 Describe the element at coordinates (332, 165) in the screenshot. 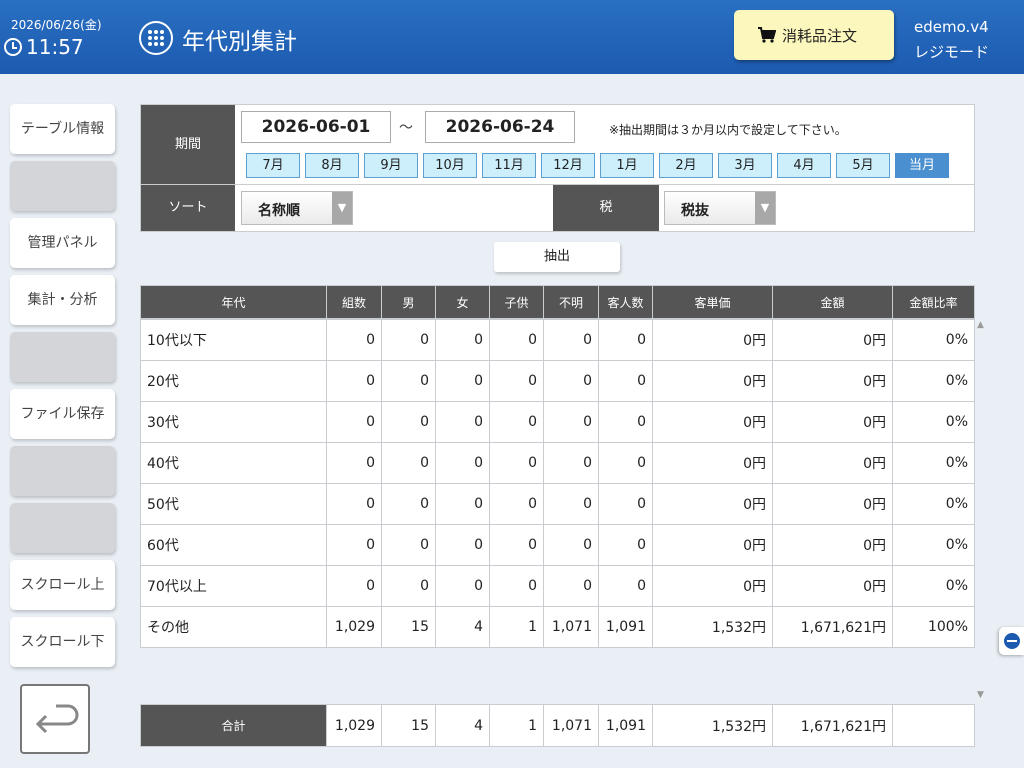

I see `month-button: 8月` at that location.